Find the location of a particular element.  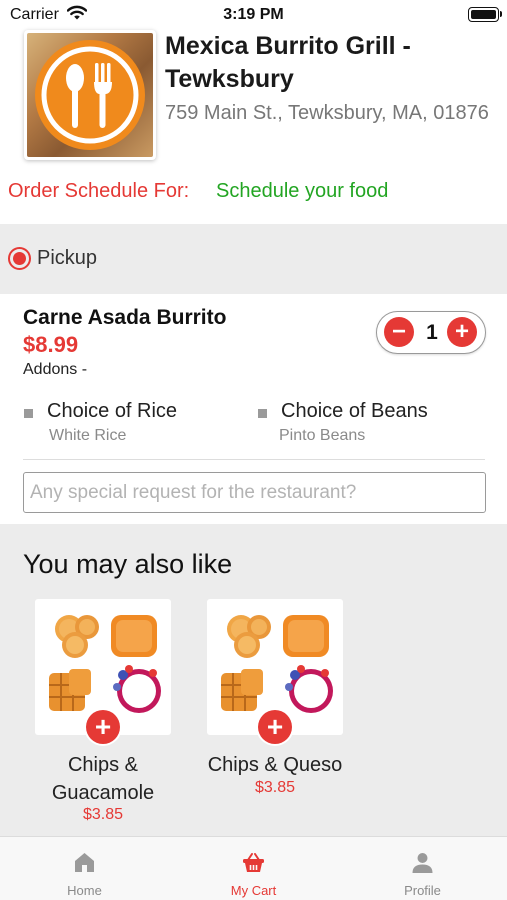

option-value: White Rice is located at coordinates (88, 435).